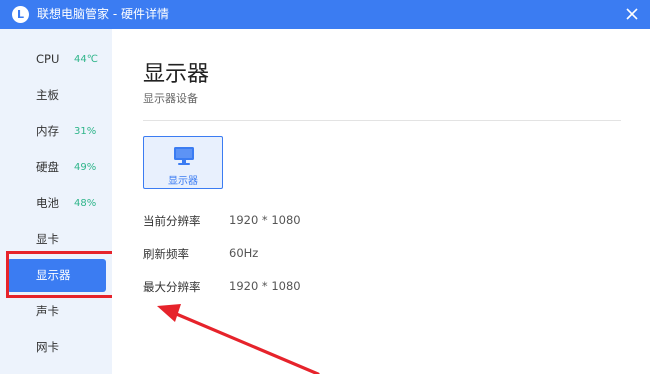 Image resolution: width=650 pixels, height=374 pixels. I want to click on device-card-monitor: 显示器, so click(183, 162).